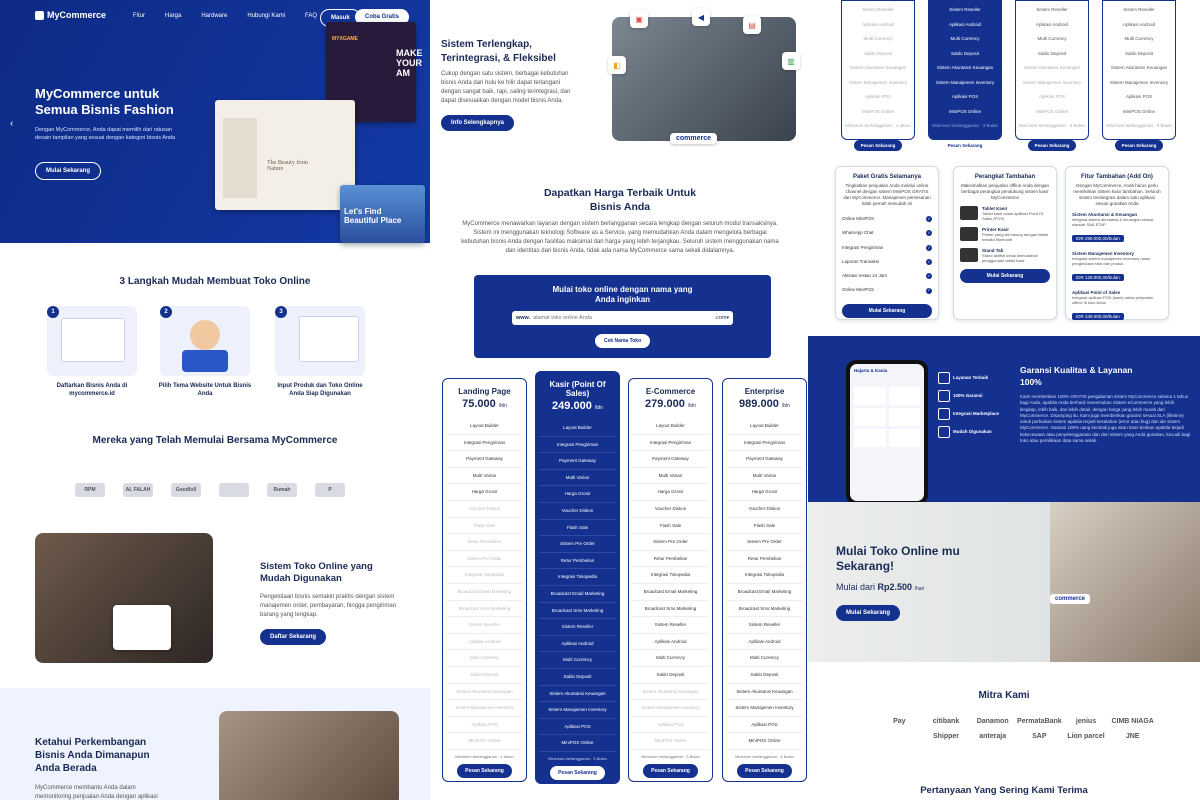 Image resolution: width=1200 pixels, height=800 pixels. Describe the element at coordinates (944, 432) in the screenshot. I see `shield-icon` at that location.